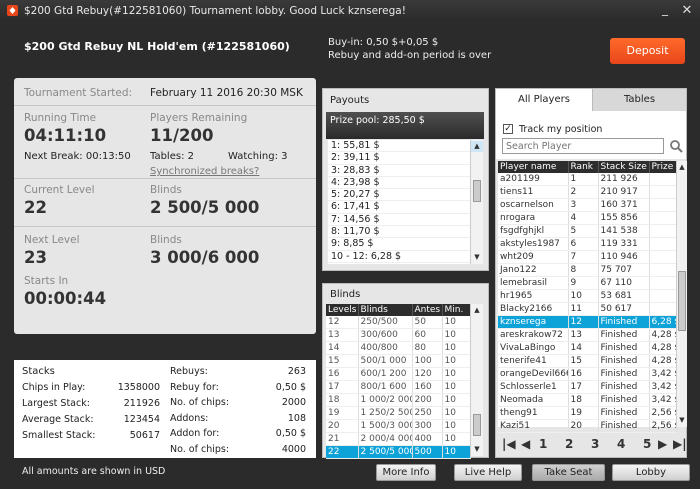  What do you see at coordinates (587, 192) in the screenshot?
I see `player-row: tiens11 2 210 917` at bounding box center [587, 192].